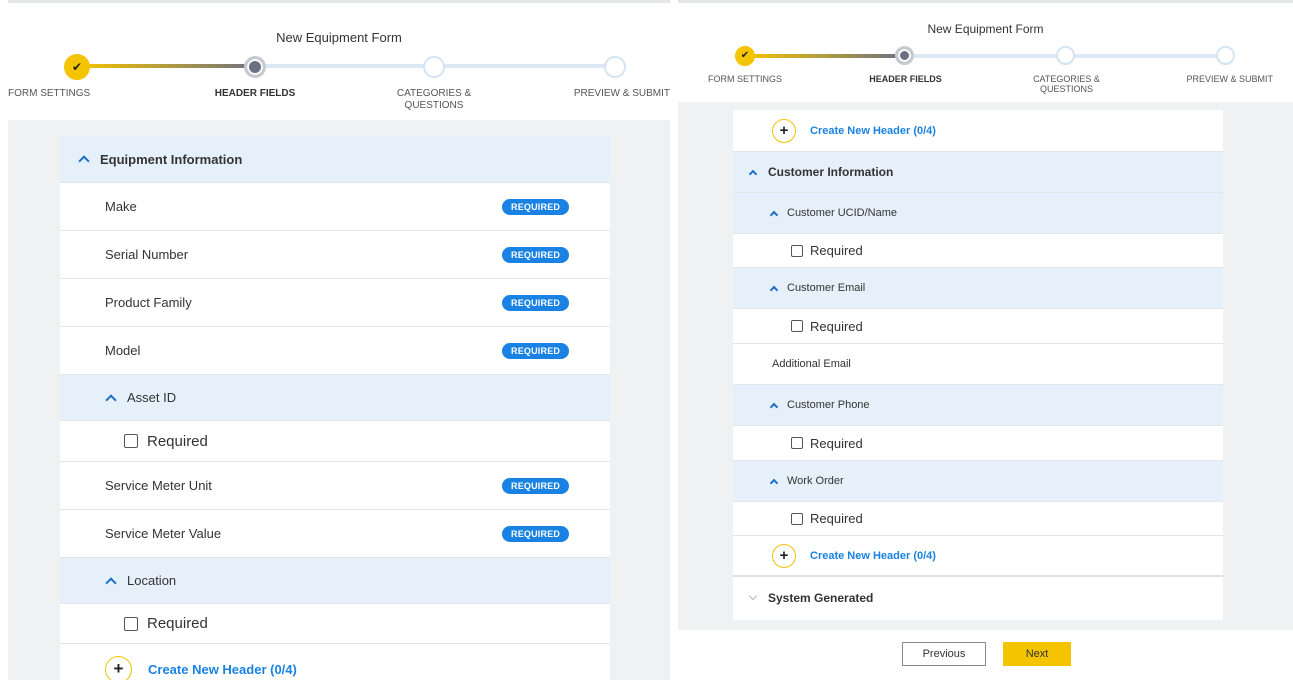 This screenshot has height=680, width=1293. I want to click on section-title: System Generated, so click(821, 598).